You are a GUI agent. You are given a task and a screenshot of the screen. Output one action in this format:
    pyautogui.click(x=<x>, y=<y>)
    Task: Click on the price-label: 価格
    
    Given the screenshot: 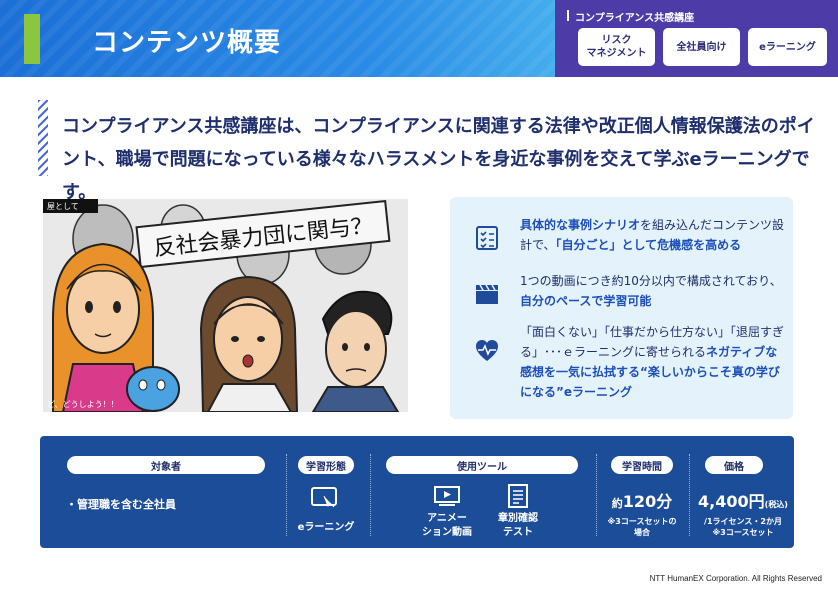 What is the action you would take?
    pyautogui.click(x=734, y=465)
    